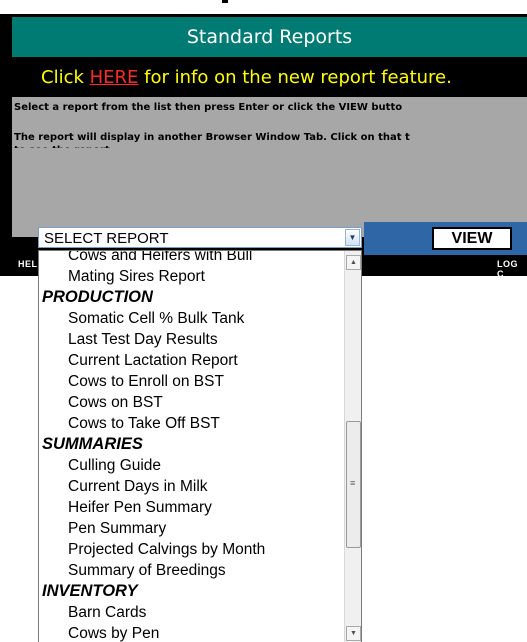  I want to click on report-option: Last Test Day Results, so click(191, 339).